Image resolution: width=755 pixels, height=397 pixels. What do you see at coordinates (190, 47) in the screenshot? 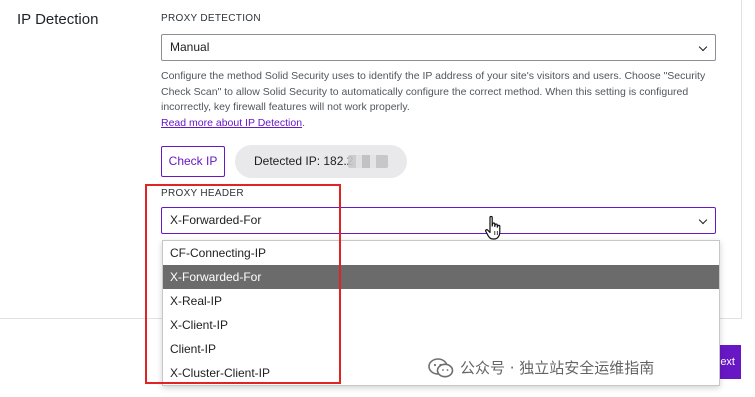
I see `proxy-detection-value: Manual` at bounding box center [190, 47].